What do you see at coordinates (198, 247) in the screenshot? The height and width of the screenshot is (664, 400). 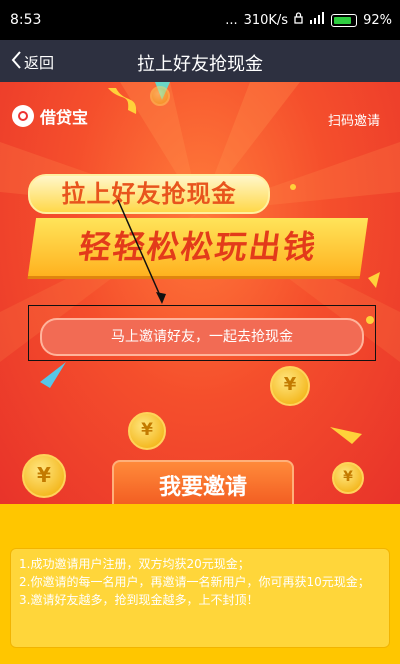 I see `slogan: 轻轻松松玩出钱` at bounding box center [198, 247].